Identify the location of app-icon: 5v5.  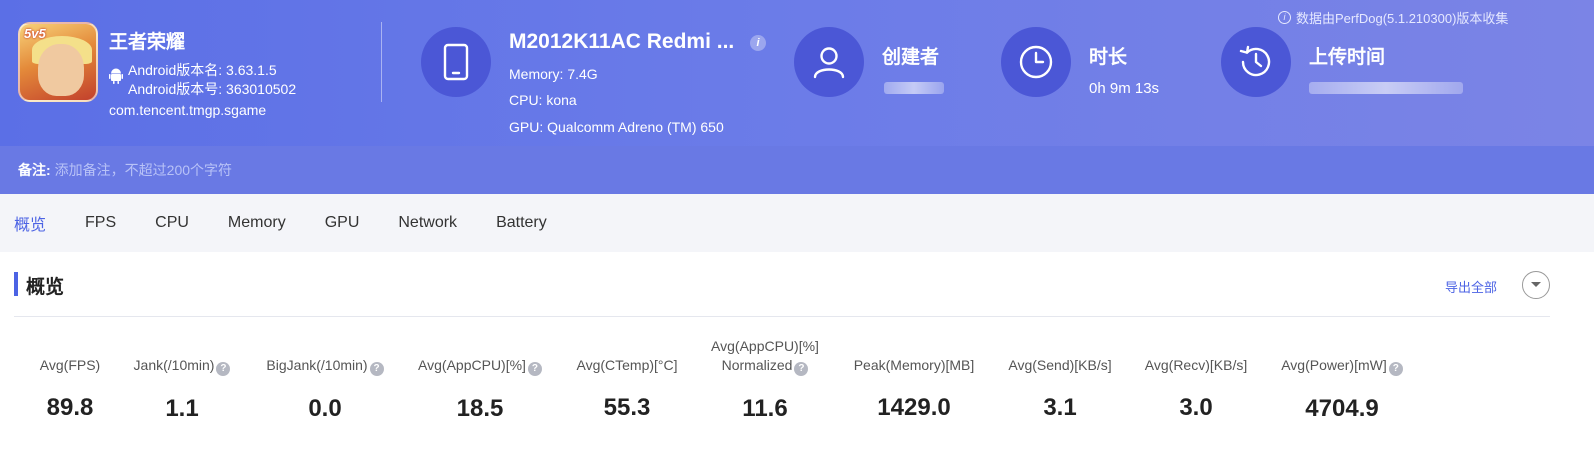
(58, 62).